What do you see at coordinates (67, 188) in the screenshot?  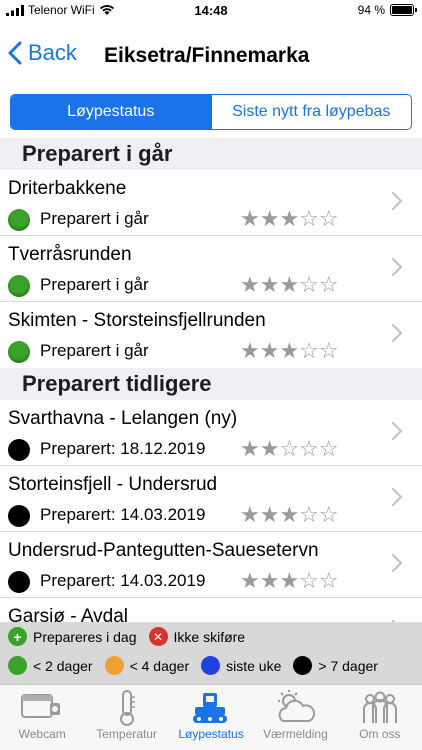 I see `trail-name: Driterbakkene` at bounding box center [67, 188].